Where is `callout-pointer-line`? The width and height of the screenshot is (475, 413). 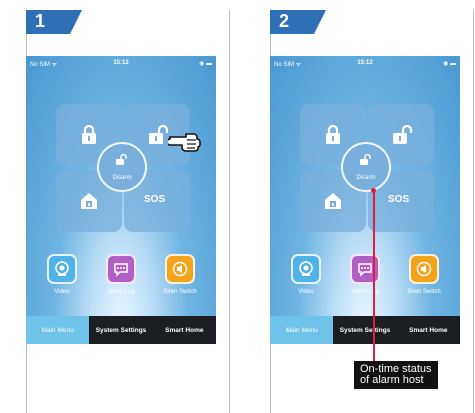 callout-pointer-line is located at coordinates (374, 275).